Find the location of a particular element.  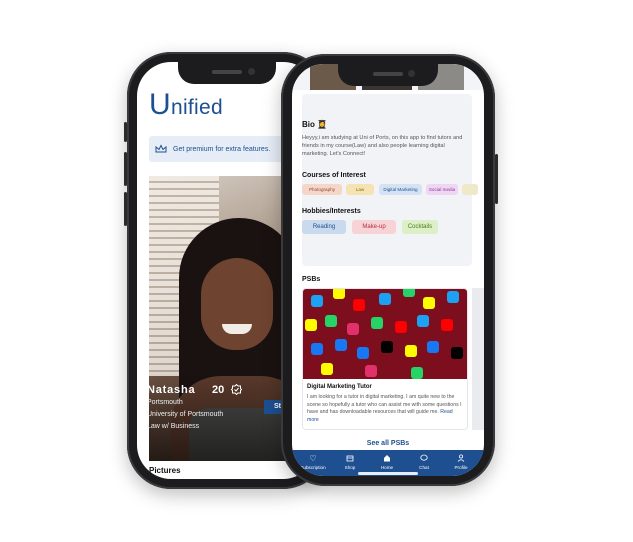

profile-city: Portsmouth is located at coordinates (165, 402).